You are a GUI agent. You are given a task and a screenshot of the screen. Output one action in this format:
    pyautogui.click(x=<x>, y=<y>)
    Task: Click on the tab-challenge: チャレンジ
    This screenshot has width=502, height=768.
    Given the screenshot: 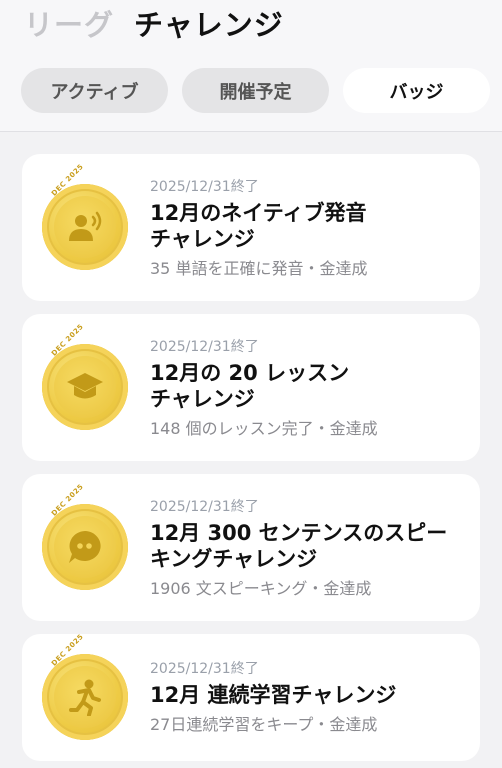 What is the action you would take?
    pyautogui.click(x=209, y=23)
    